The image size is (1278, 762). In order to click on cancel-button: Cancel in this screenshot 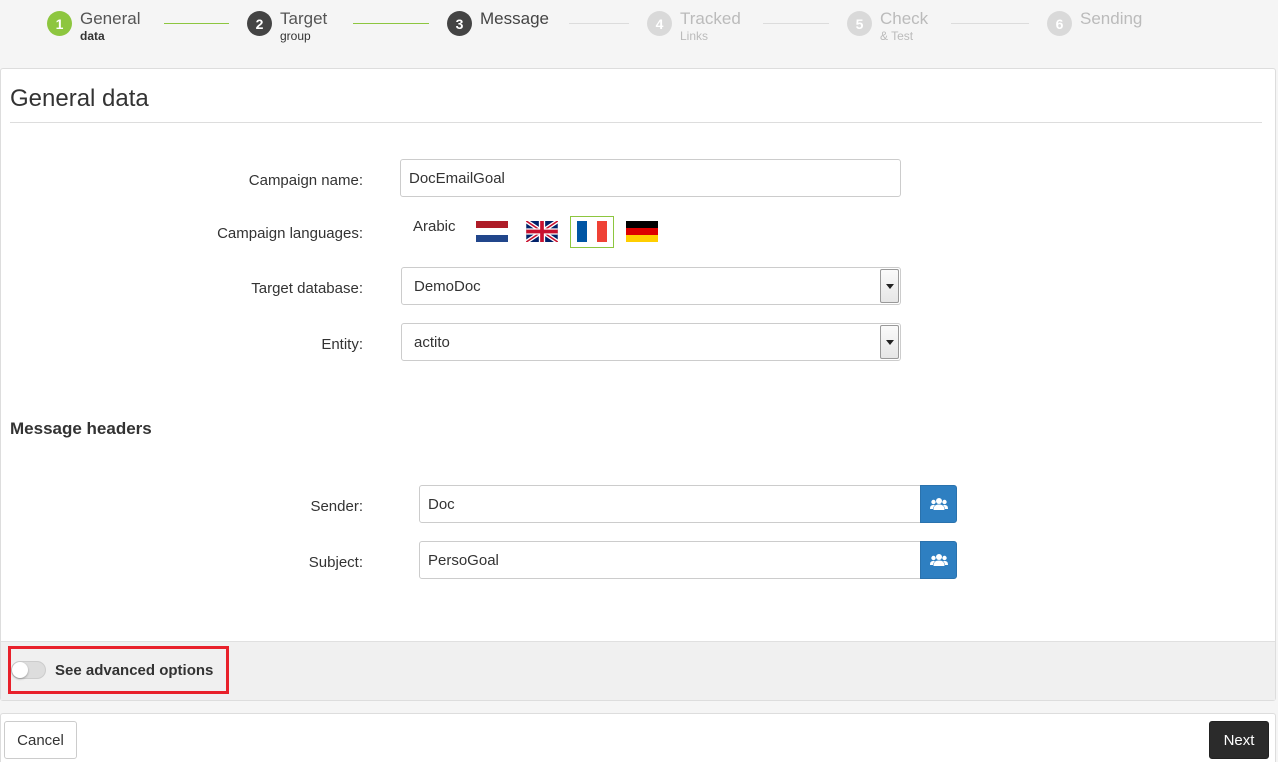, I will do `click(40, 740)`.